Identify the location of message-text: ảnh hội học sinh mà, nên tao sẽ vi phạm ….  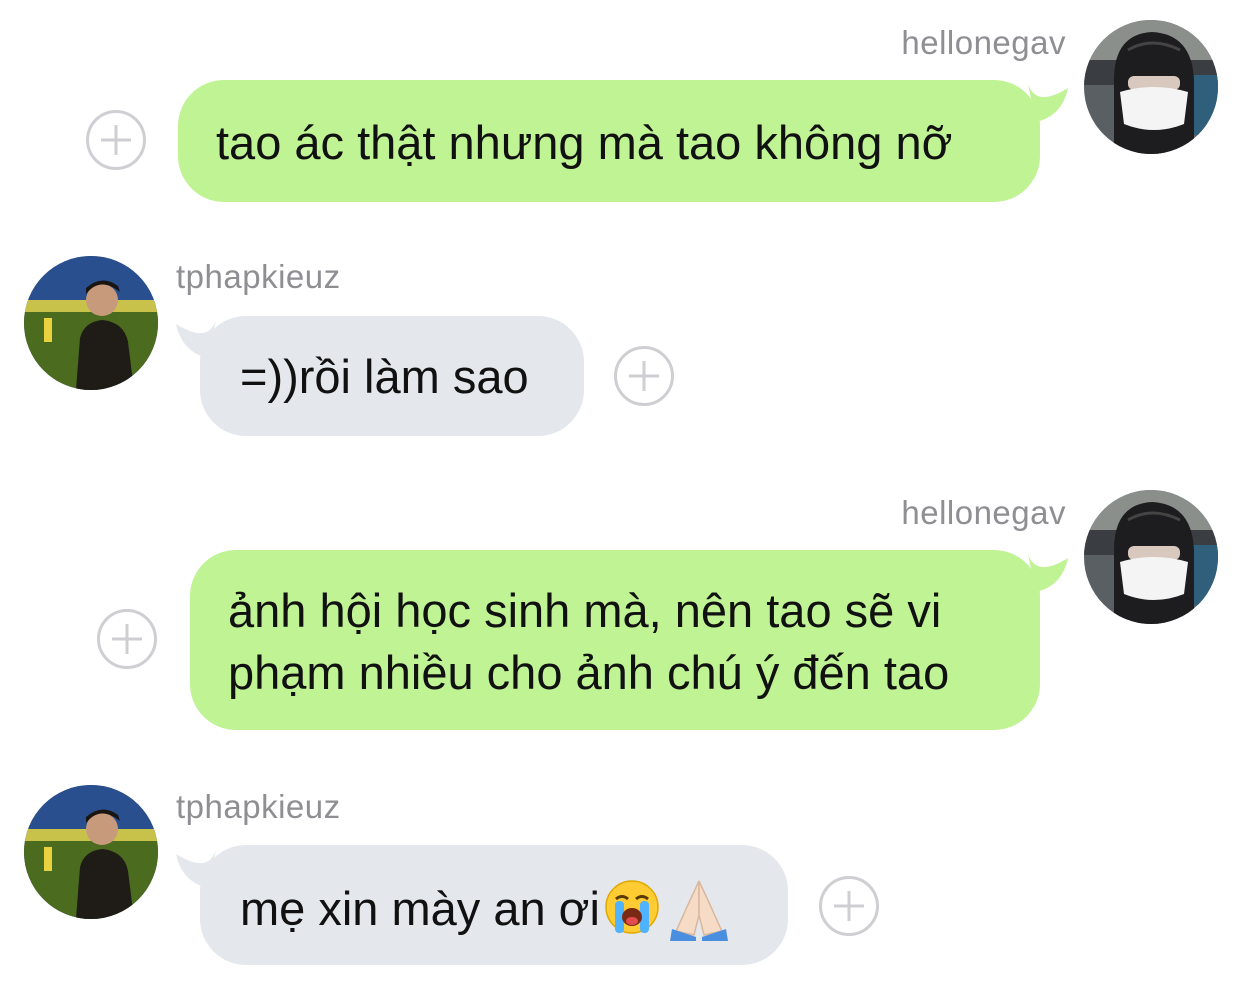
(589, 641).